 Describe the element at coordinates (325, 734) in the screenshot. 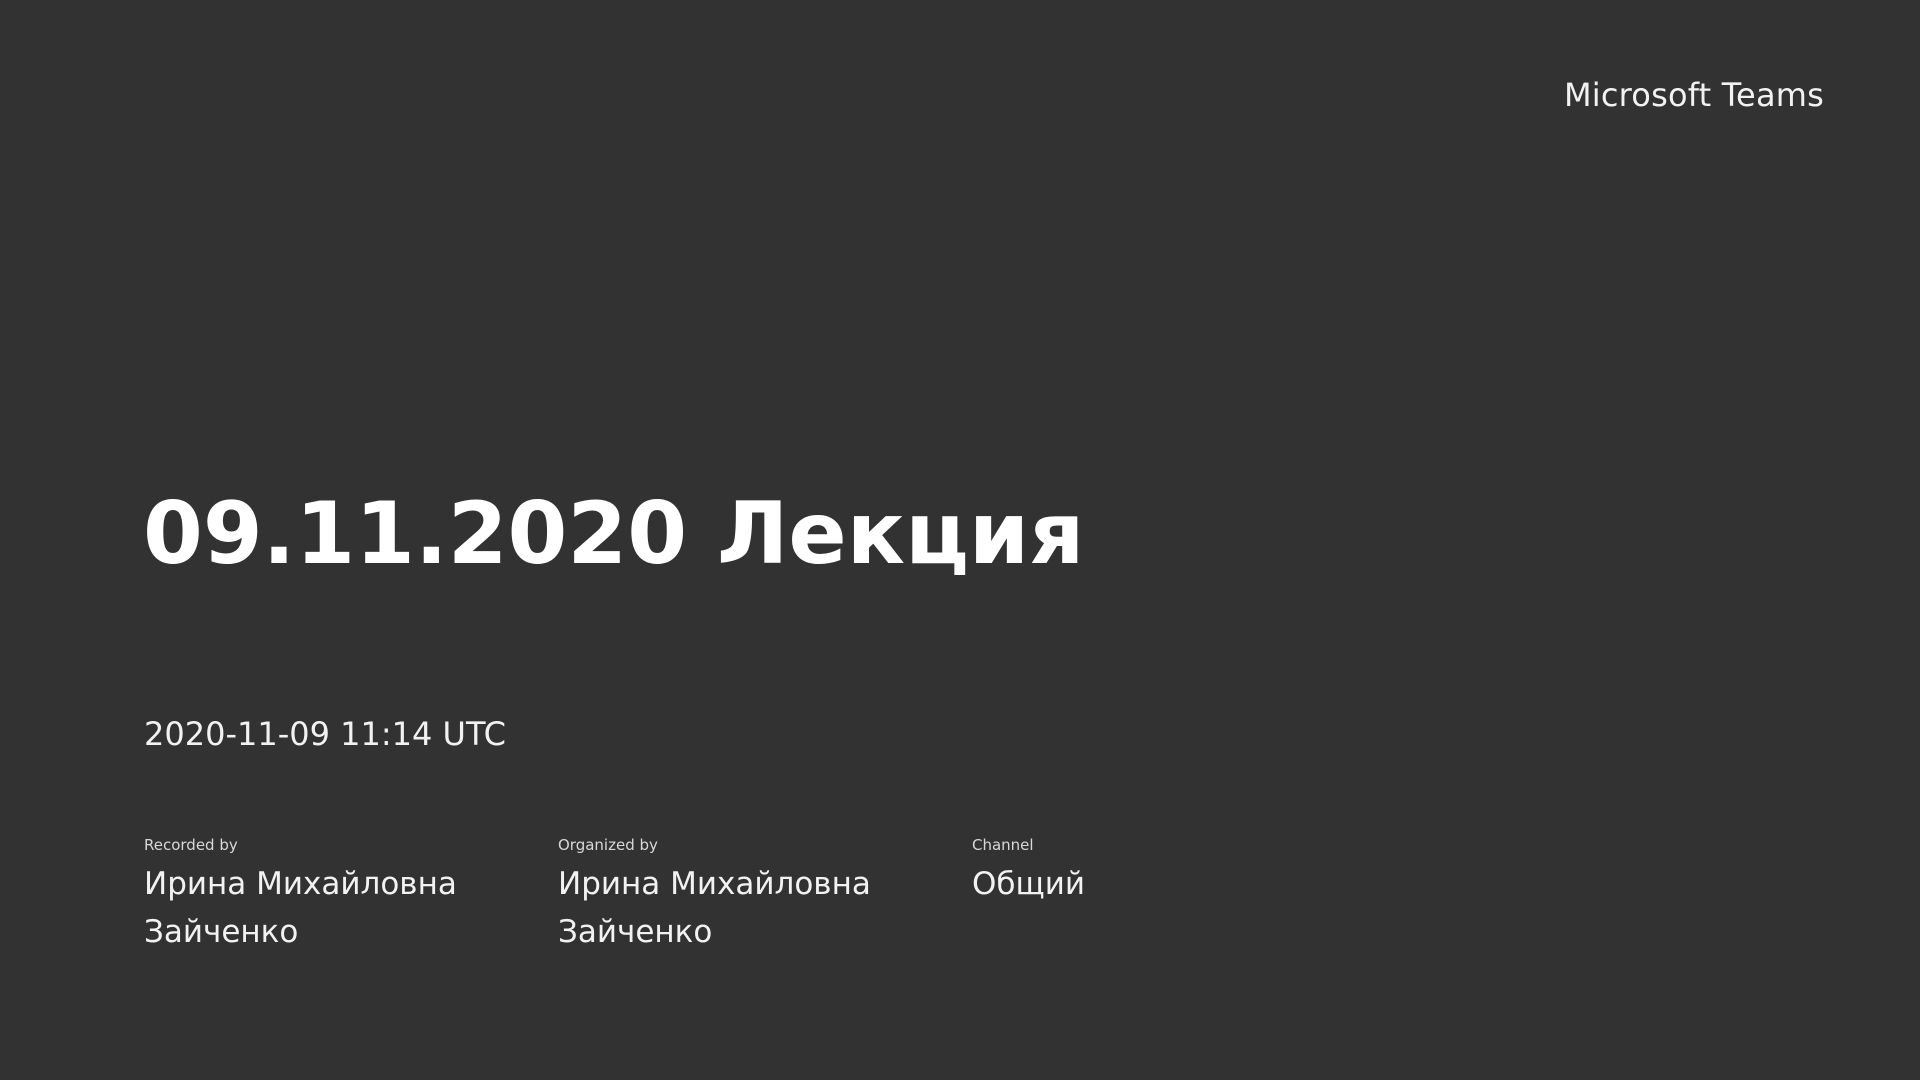

I see `recording-timestamp: 2020-11-09 11:14 UTC` at that location.